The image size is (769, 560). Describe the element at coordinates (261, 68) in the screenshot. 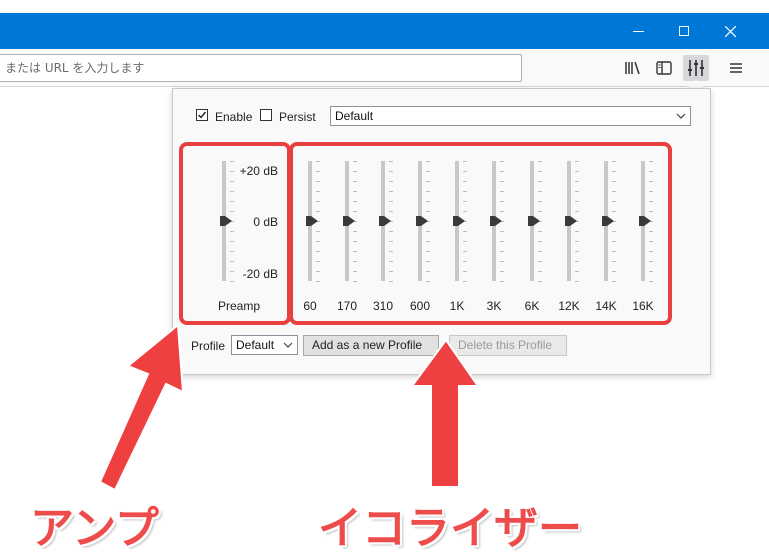

I see `url-bar: または URL を入力します` at that location.